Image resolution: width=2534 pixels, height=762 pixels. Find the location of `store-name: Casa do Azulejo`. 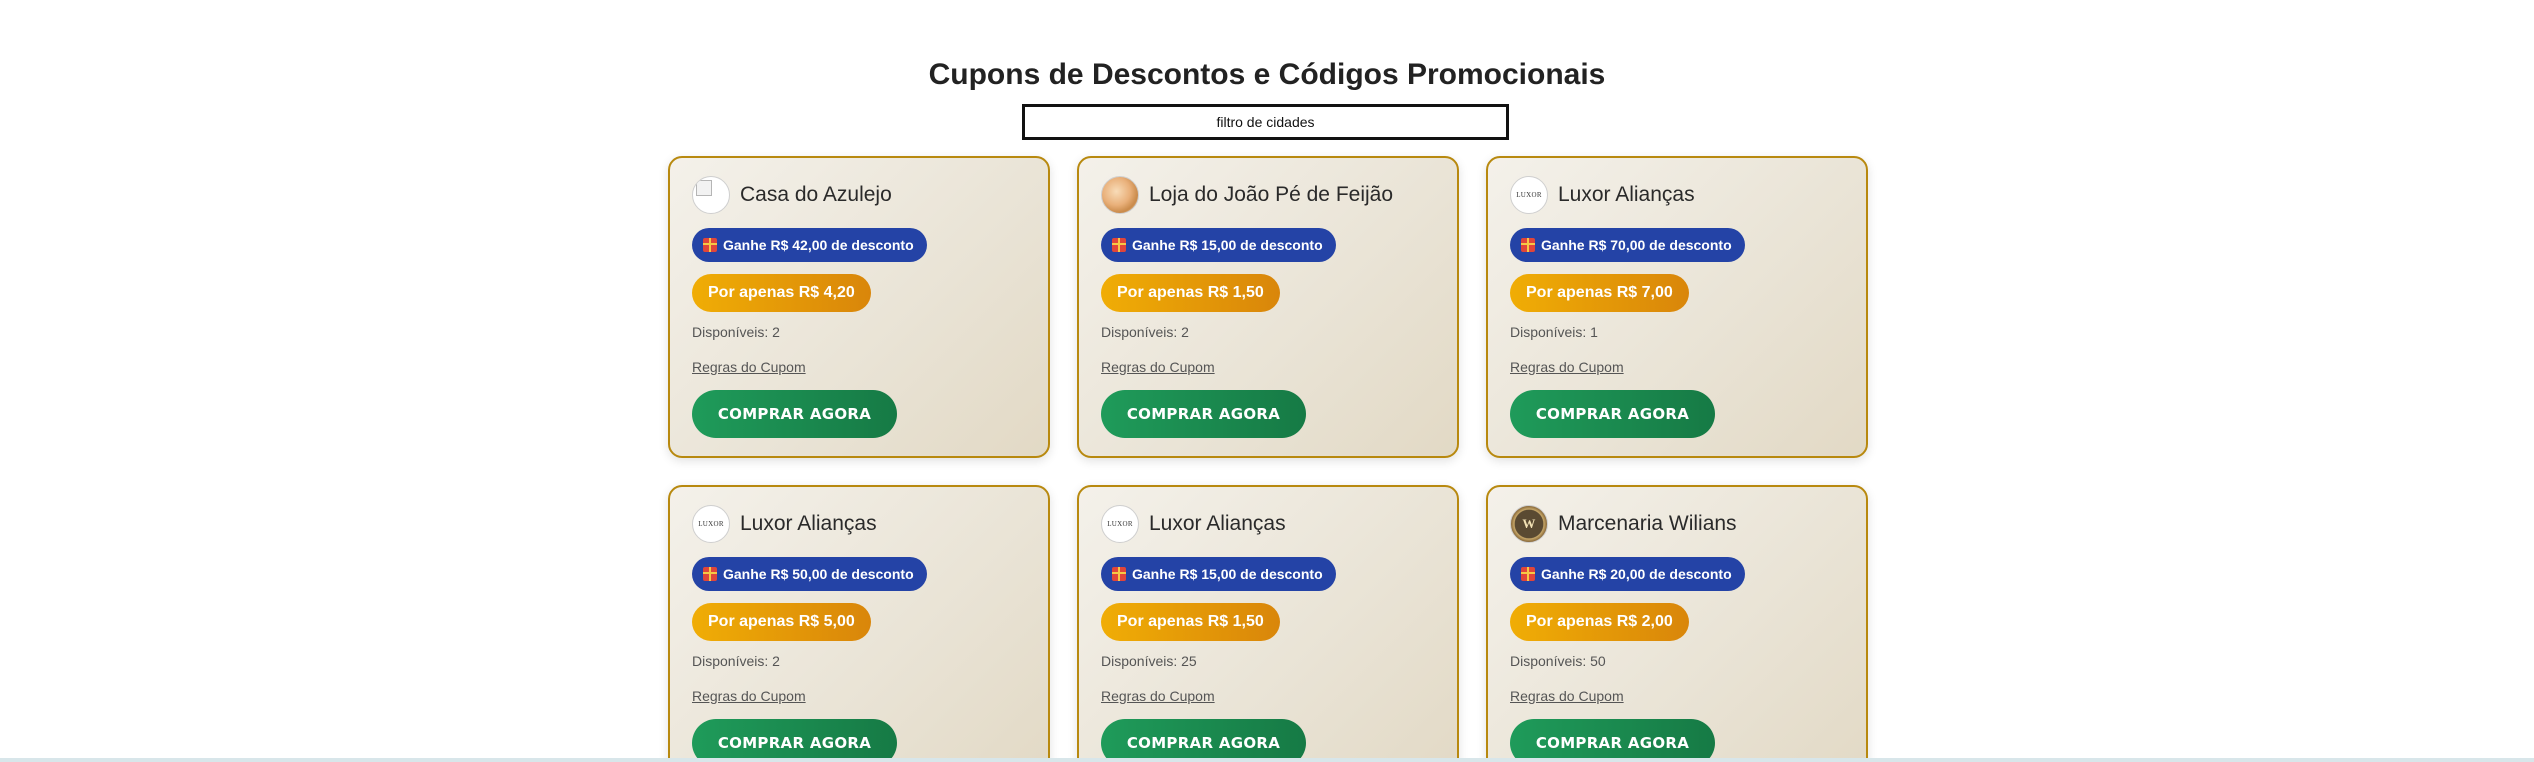

store-name: Casa do Azulejo is located at coordinates (816, 194).